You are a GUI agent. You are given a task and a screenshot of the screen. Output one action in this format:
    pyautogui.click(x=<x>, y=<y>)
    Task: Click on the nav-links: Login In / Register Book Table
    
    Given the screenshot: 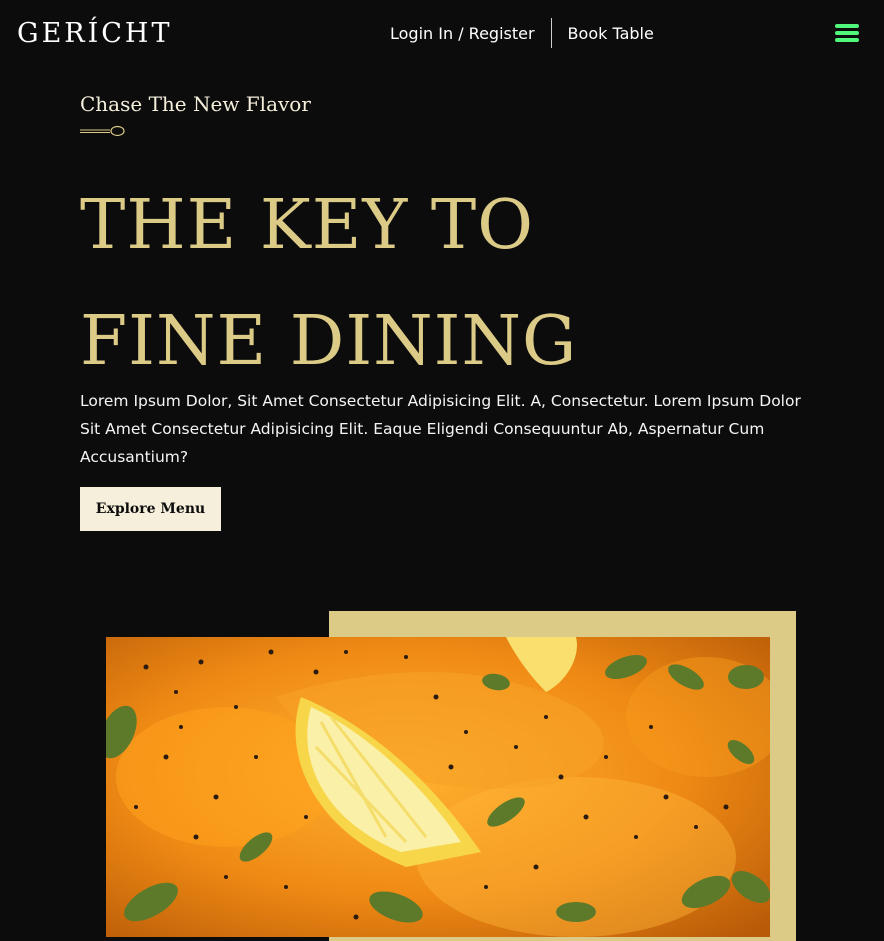 What is the action you would take?
    pyautogui.click(x=522, y=33)
    